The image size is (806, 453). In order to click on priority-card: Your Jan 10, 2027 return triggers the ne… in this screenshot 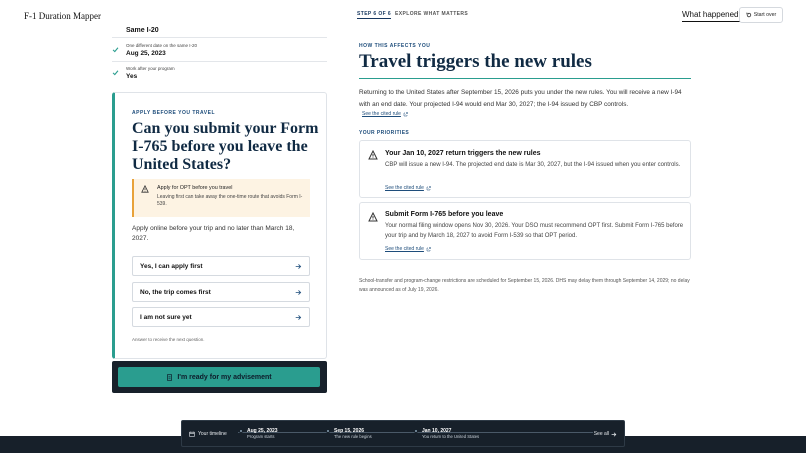, I will do `click(525, 169)`.